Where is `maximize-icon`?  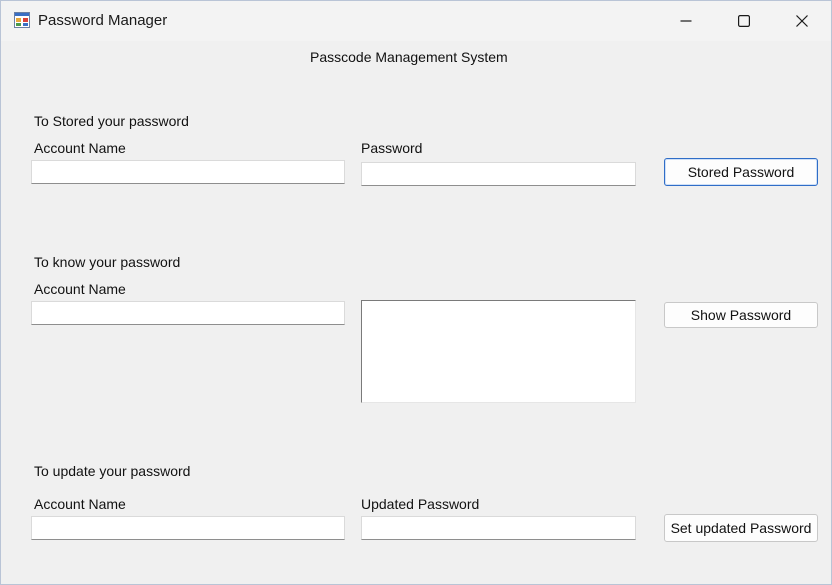
maximize-icon is located at coordinates (744, 21).